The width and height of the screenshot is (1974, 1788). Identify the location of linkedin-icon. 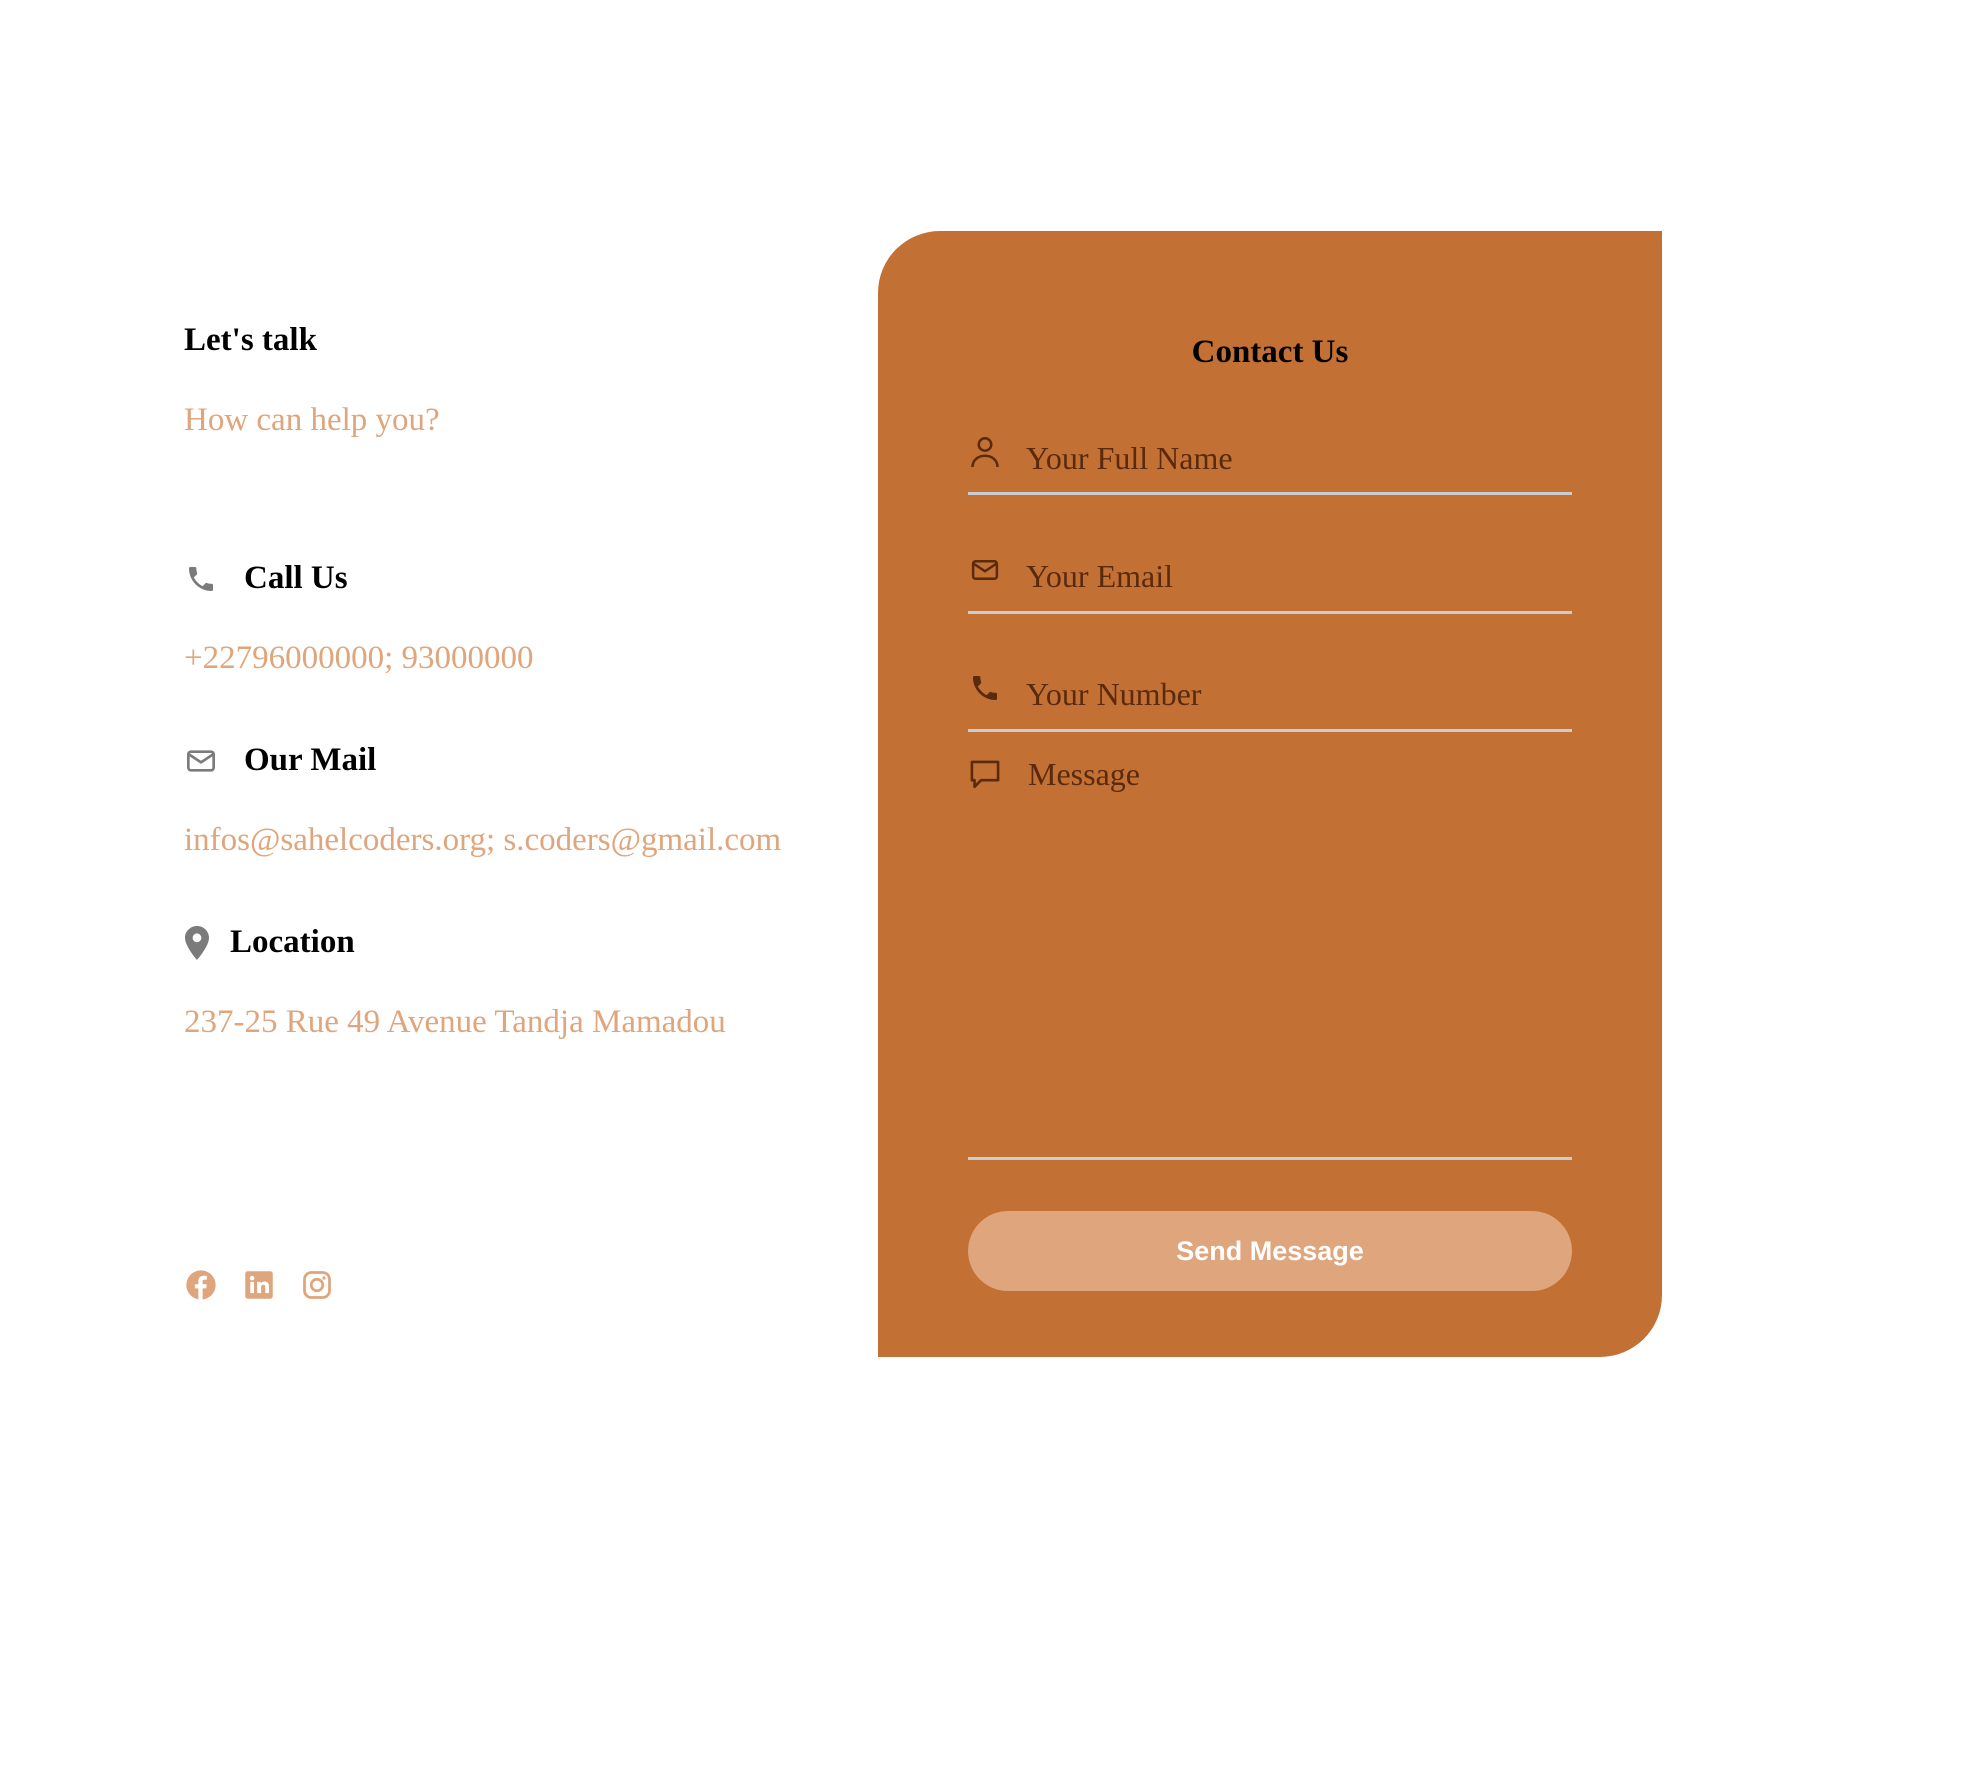
(259, 1285).